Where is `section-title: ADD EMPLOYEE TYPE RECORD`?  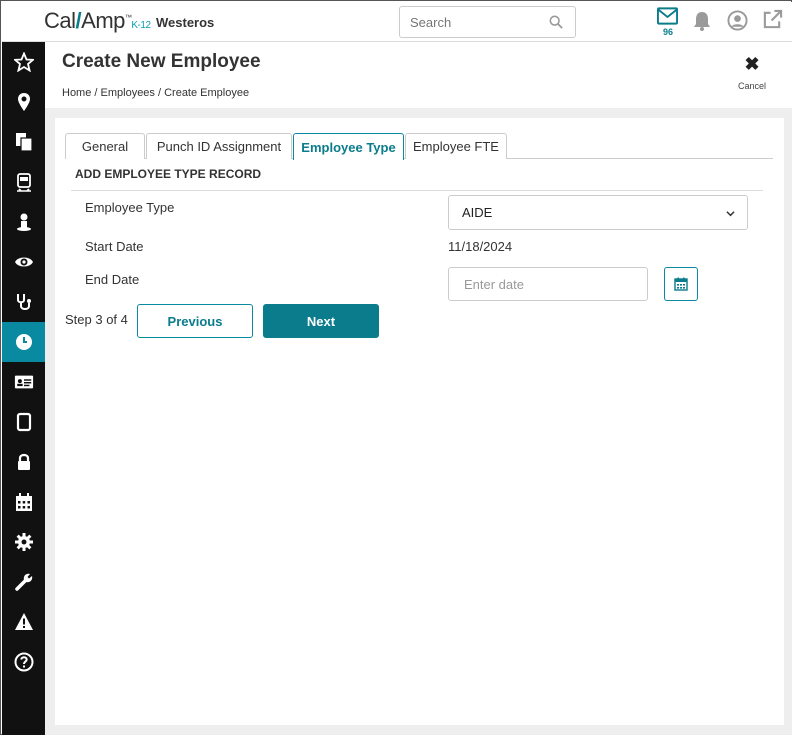
section-title: ADD EMPLOYEE TYPE RECORD is located at coordinates (168, 174).